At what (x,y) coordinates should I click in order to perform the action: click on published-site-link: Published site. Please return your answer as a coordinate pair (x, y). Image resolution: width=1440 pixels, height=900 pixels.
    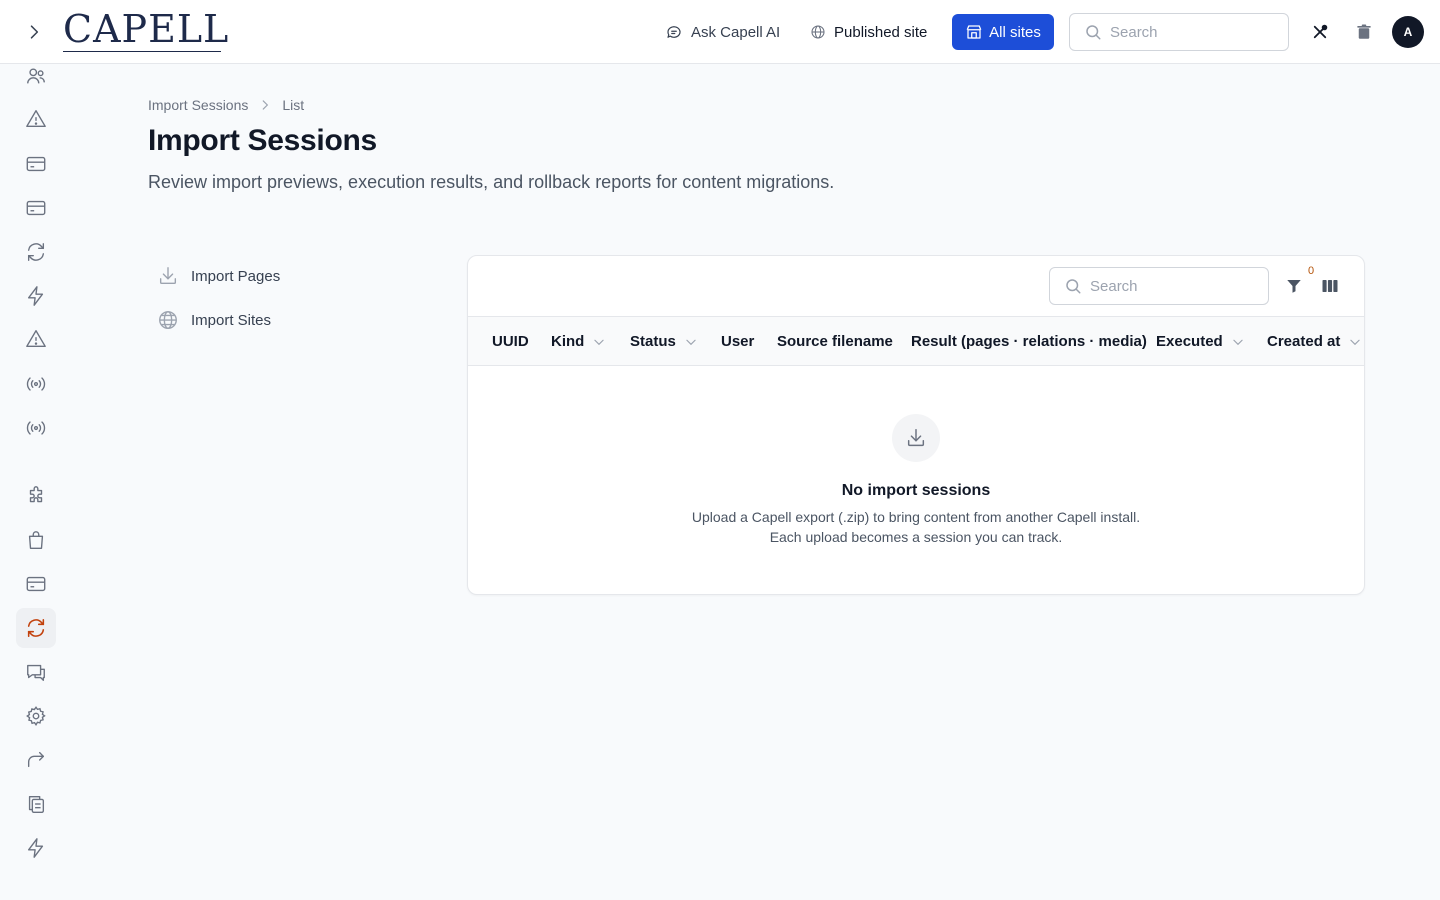
    Looking at the image, I should click on (868, 32).